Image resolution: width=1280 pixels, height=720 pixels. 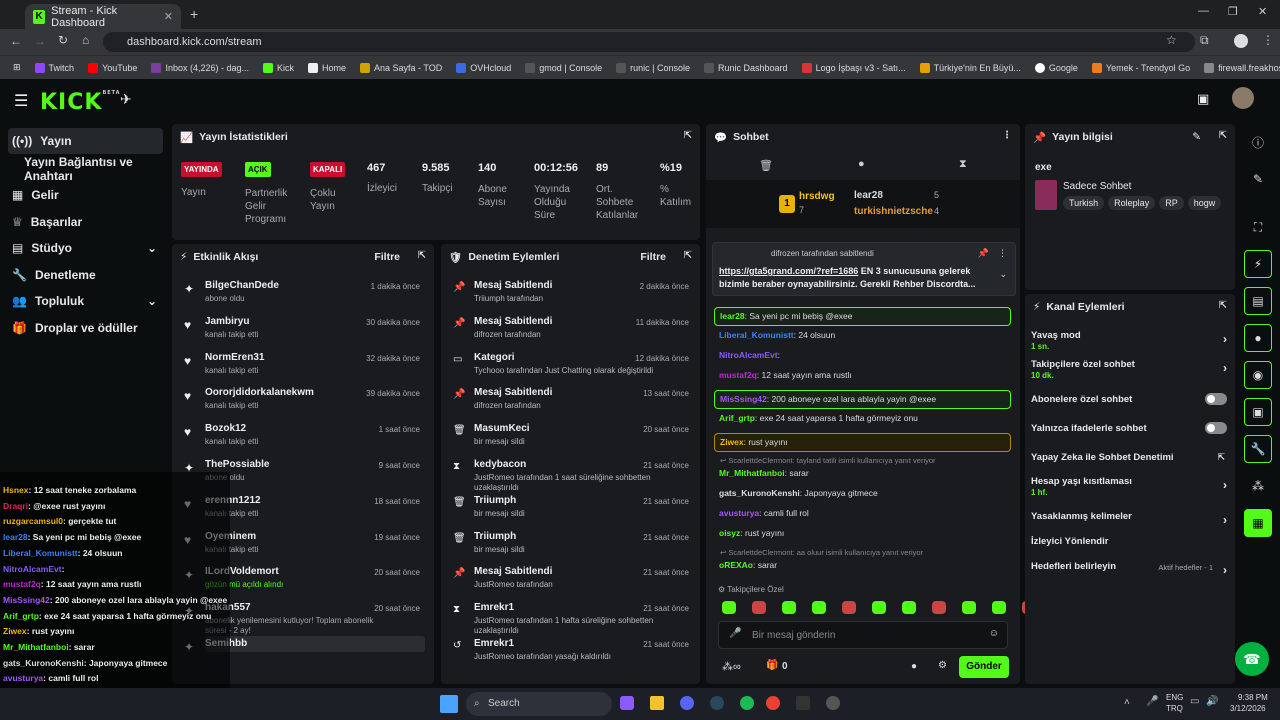 I want to click on chat-username: oREXAo, so click(x=736, y=565).